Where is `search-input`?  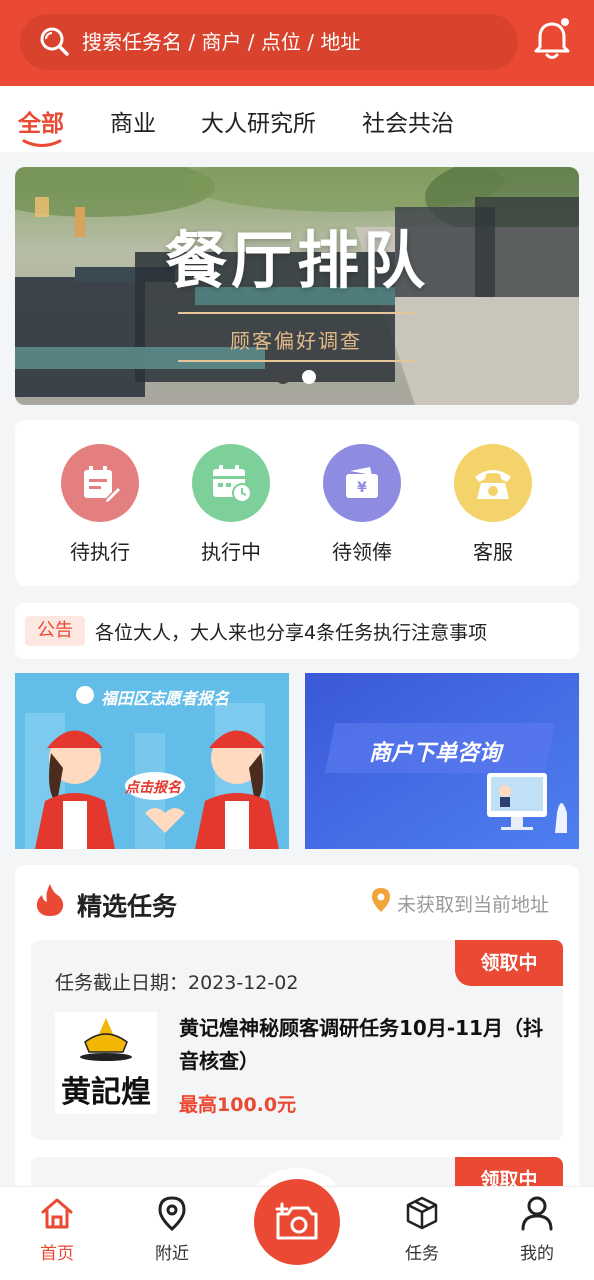
search-input is located at coordinates (292, 42).